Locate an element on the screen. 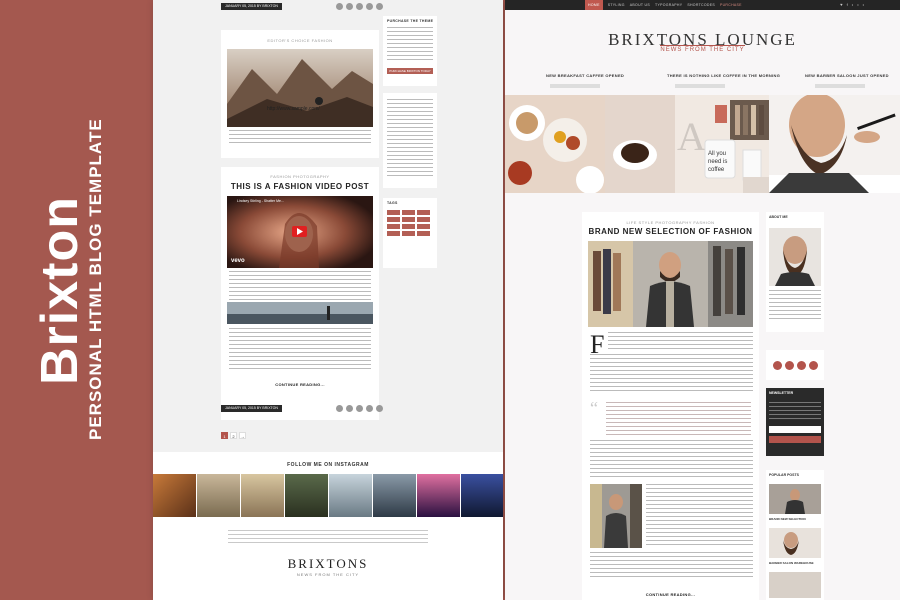  slide-caption: NEW BREAKFAST CAFFEE OPENED is located at coordinates (585, 75).